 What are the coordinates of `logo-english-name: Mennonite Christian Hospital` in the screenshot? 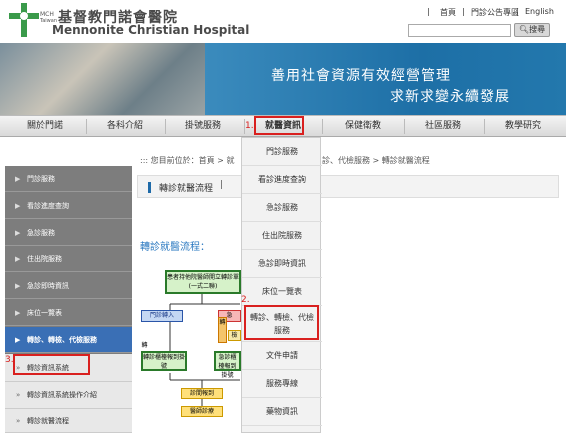 It's located at (151, 30).